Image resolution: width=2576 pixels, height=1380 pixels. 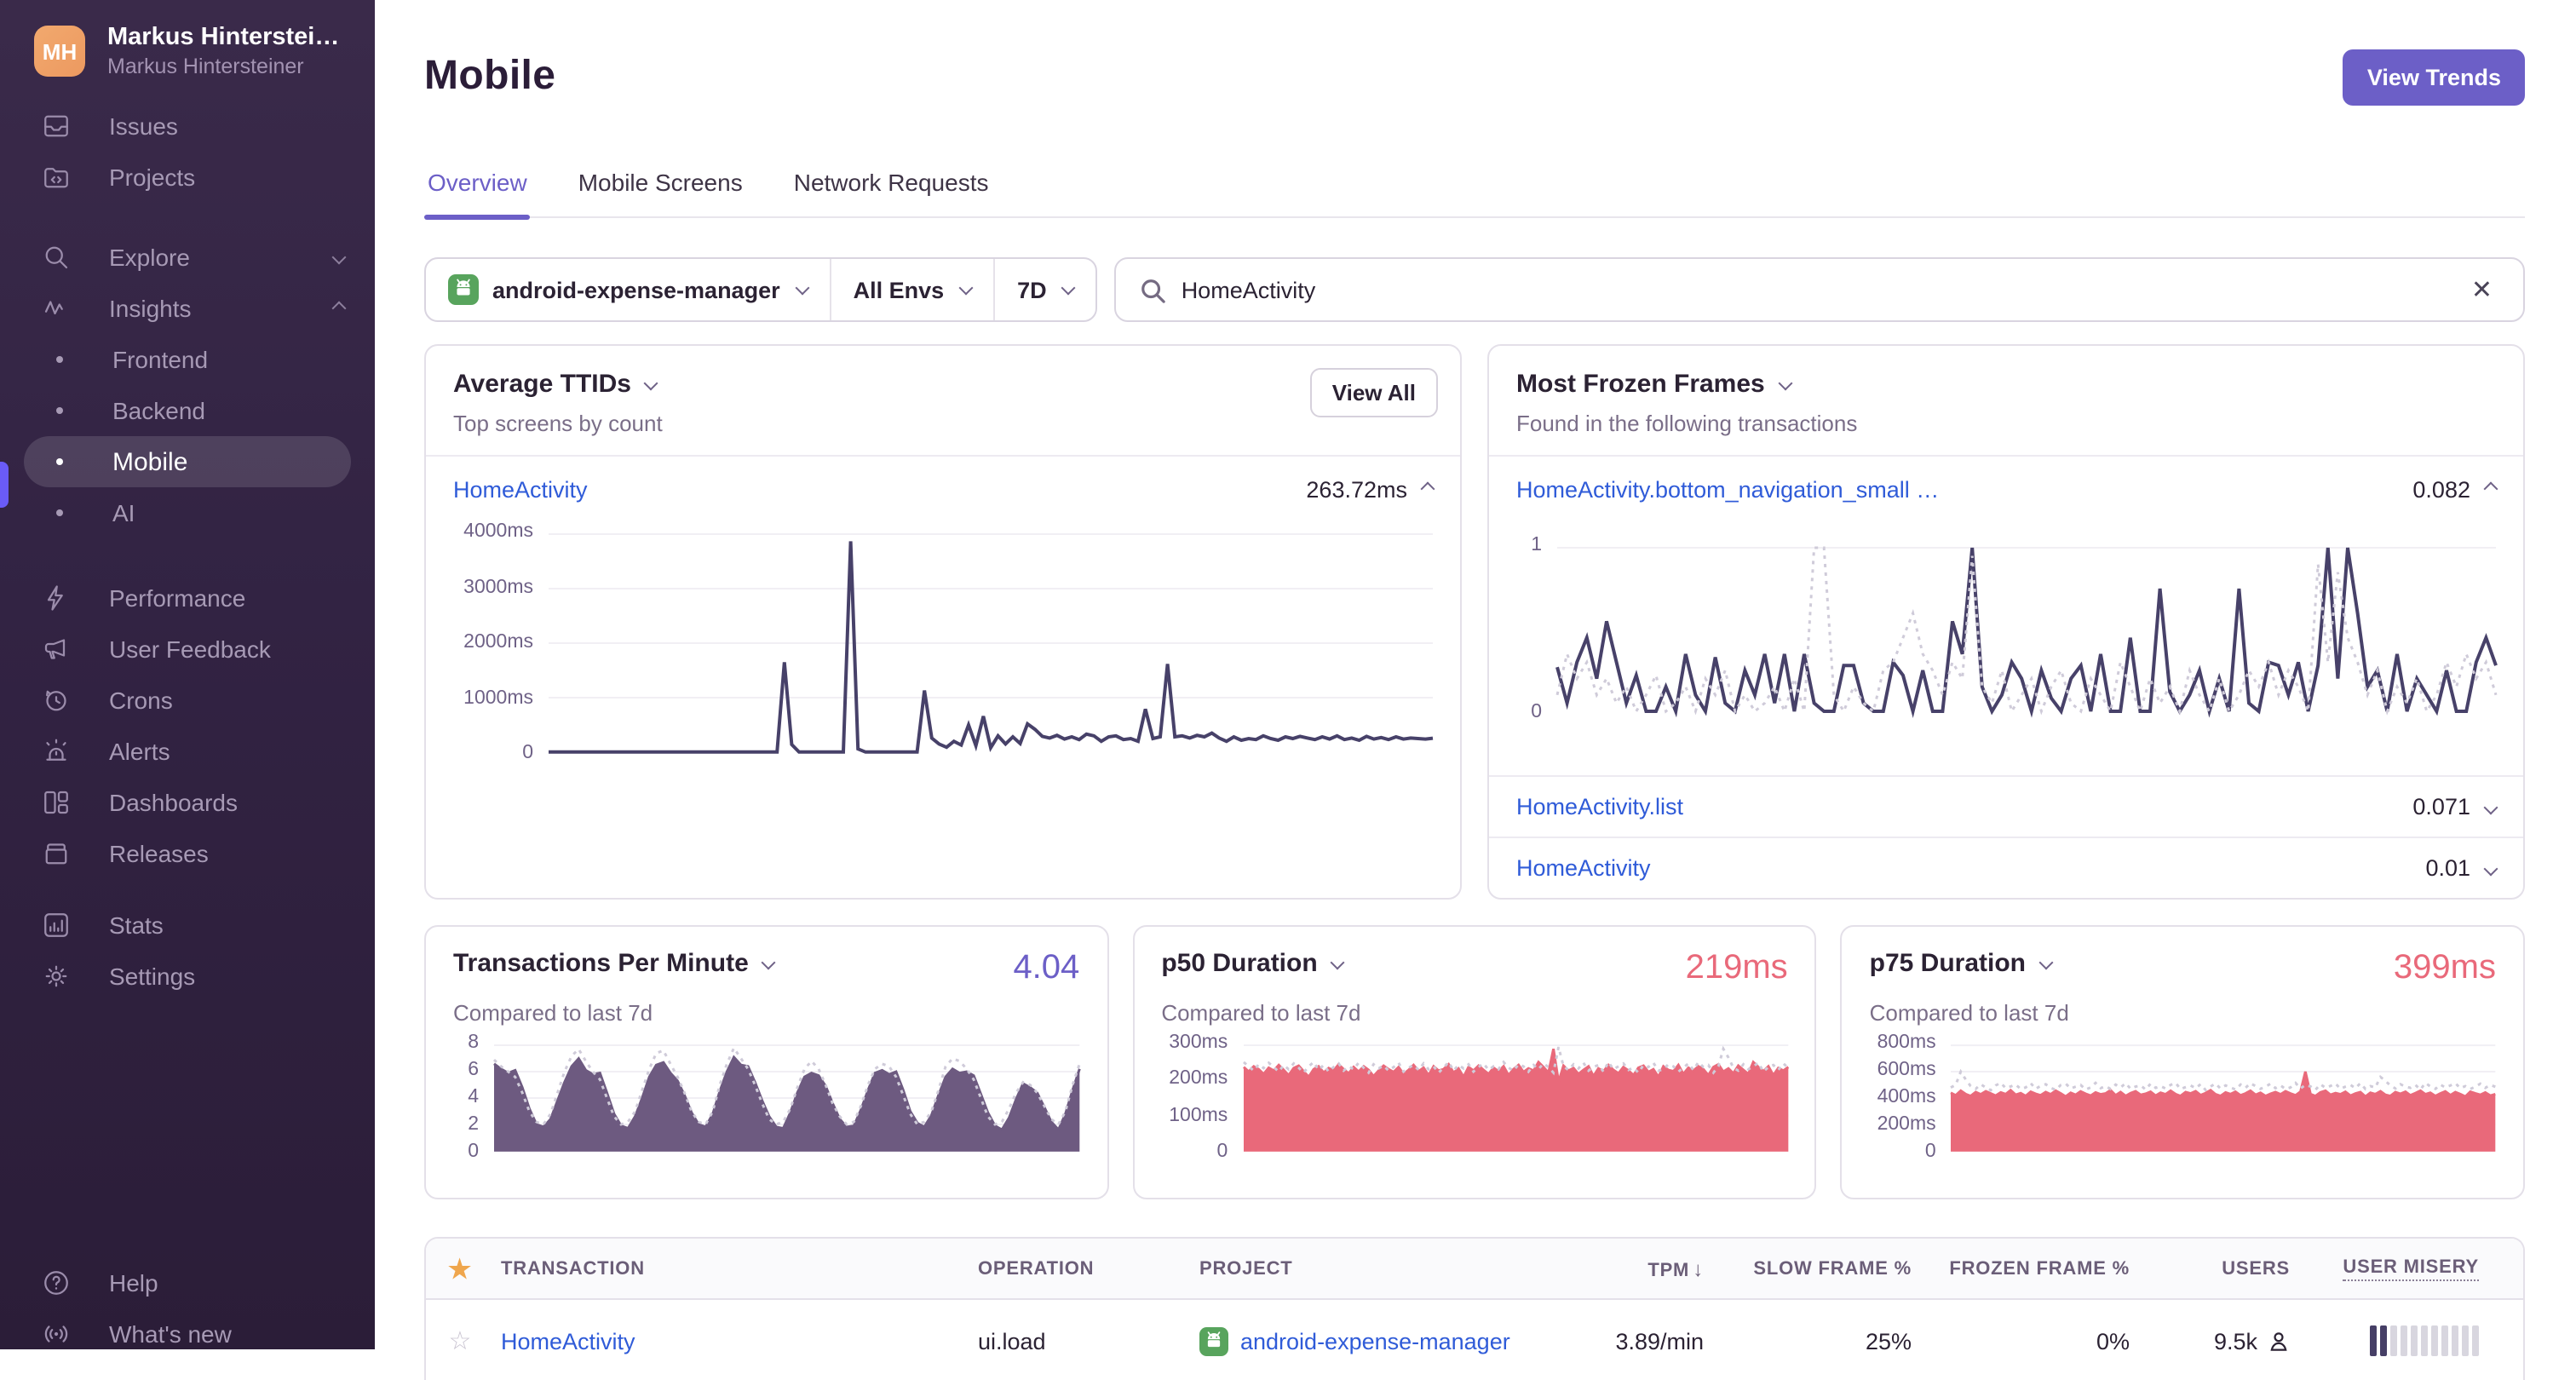 What do you see at coordinates (206, 67) in the screenshot?
I see `user-org: Markus Hintersteiner` at bounding box center [206, 67].